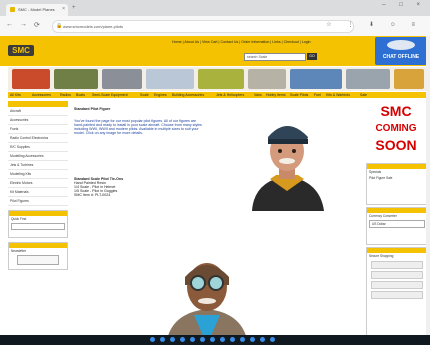 Image resolution: width=430 pixels, height=345 pixels. What do you see at coordinates (397, 184) in the screenshot?
I see `specials-box: Specials Pilot Figure Sale` at bounding box center [397, 184].